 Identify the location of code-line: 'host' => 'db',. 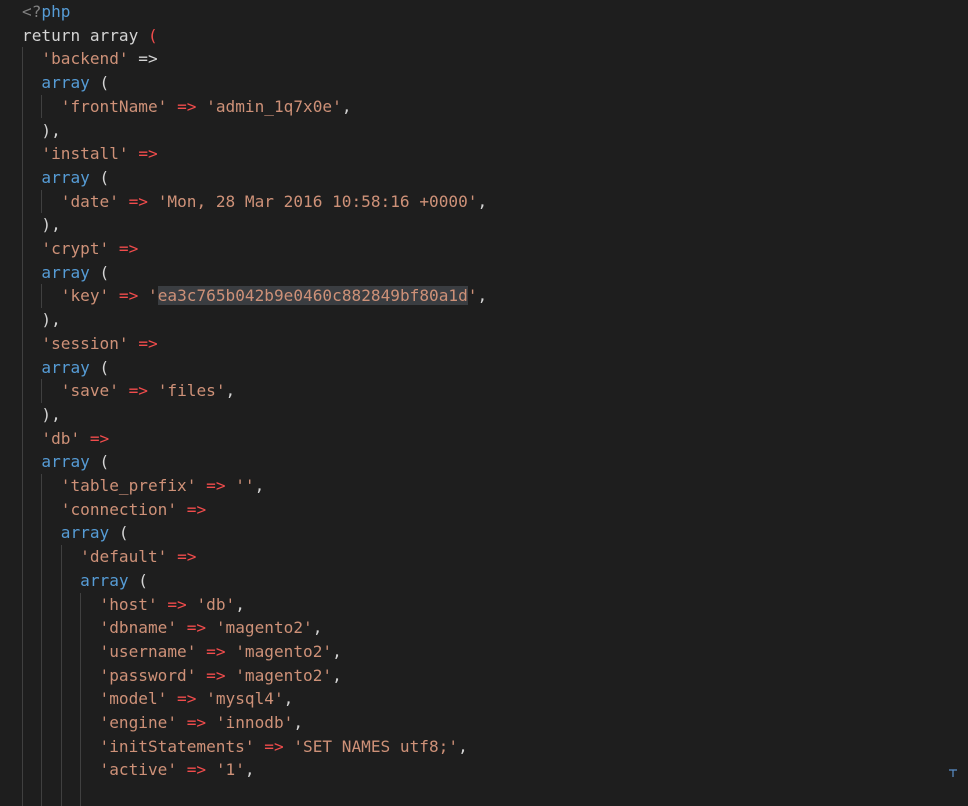
(133, 605).